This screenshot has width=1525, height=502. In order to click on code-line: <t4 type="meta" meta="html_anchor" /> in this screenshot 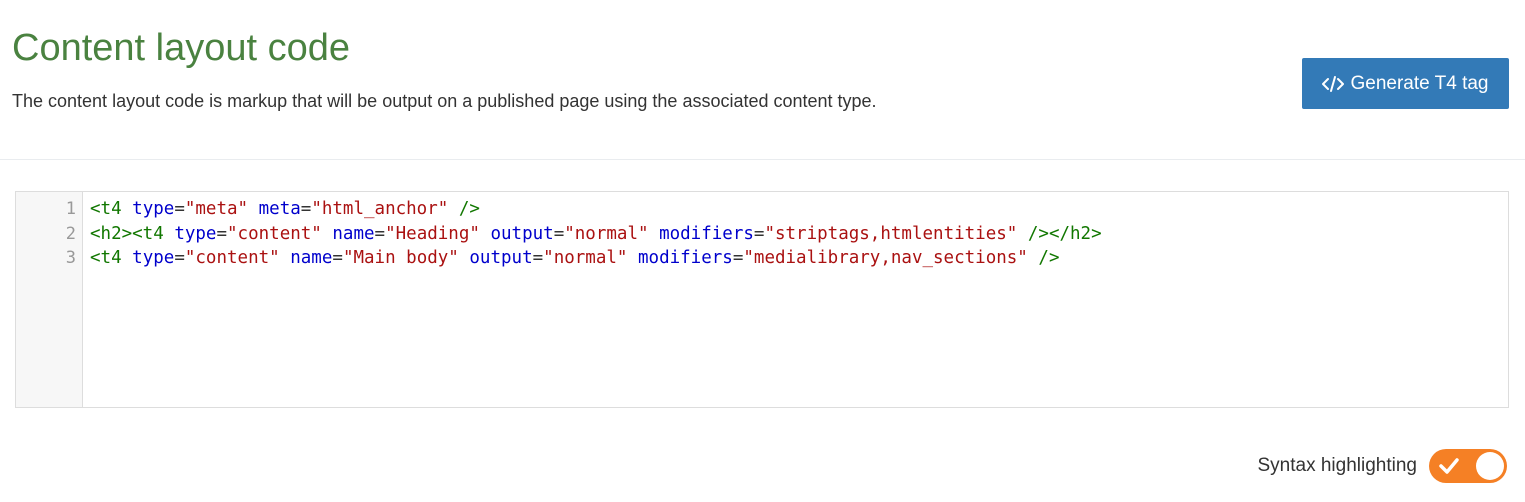, I will do `click(799, 209)`.